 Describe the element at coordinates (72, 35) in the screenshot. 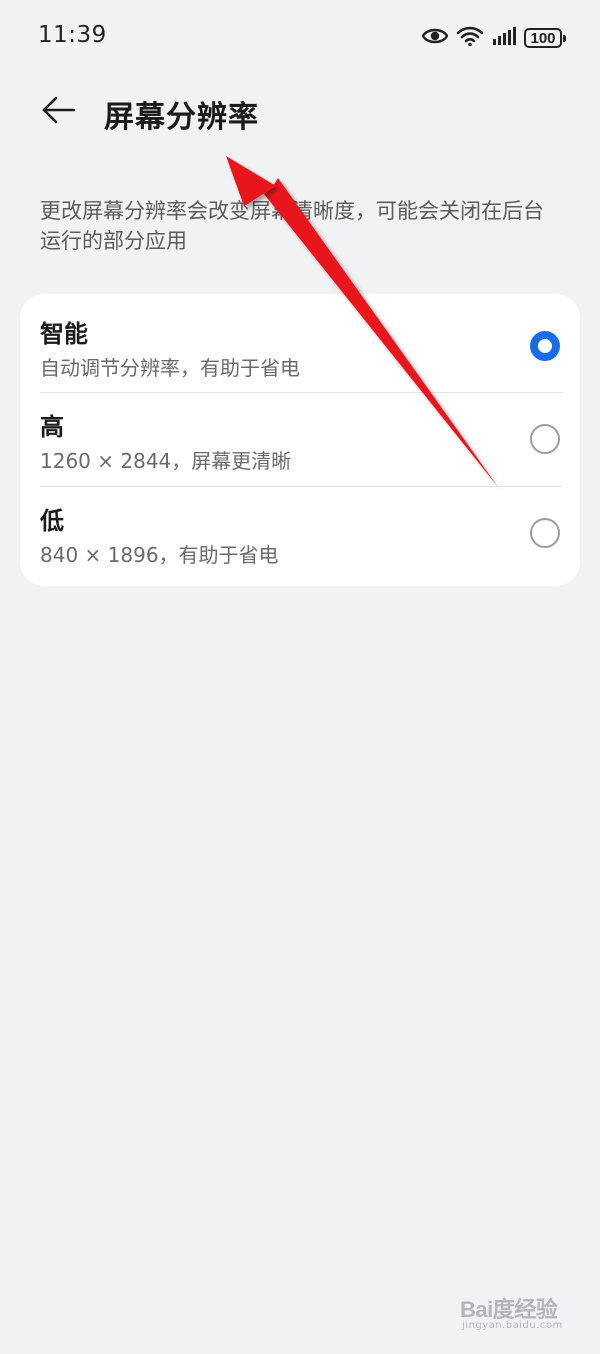

I see `status-time: 11:39` at that location.